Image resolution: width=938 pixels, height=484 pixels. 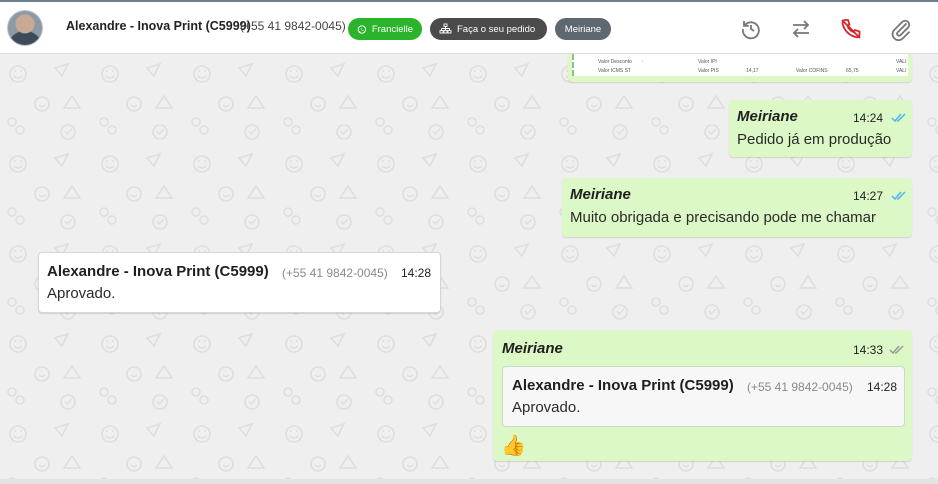 I want to click on user-tag-label: Meiriane, so click(x=583, y=29).